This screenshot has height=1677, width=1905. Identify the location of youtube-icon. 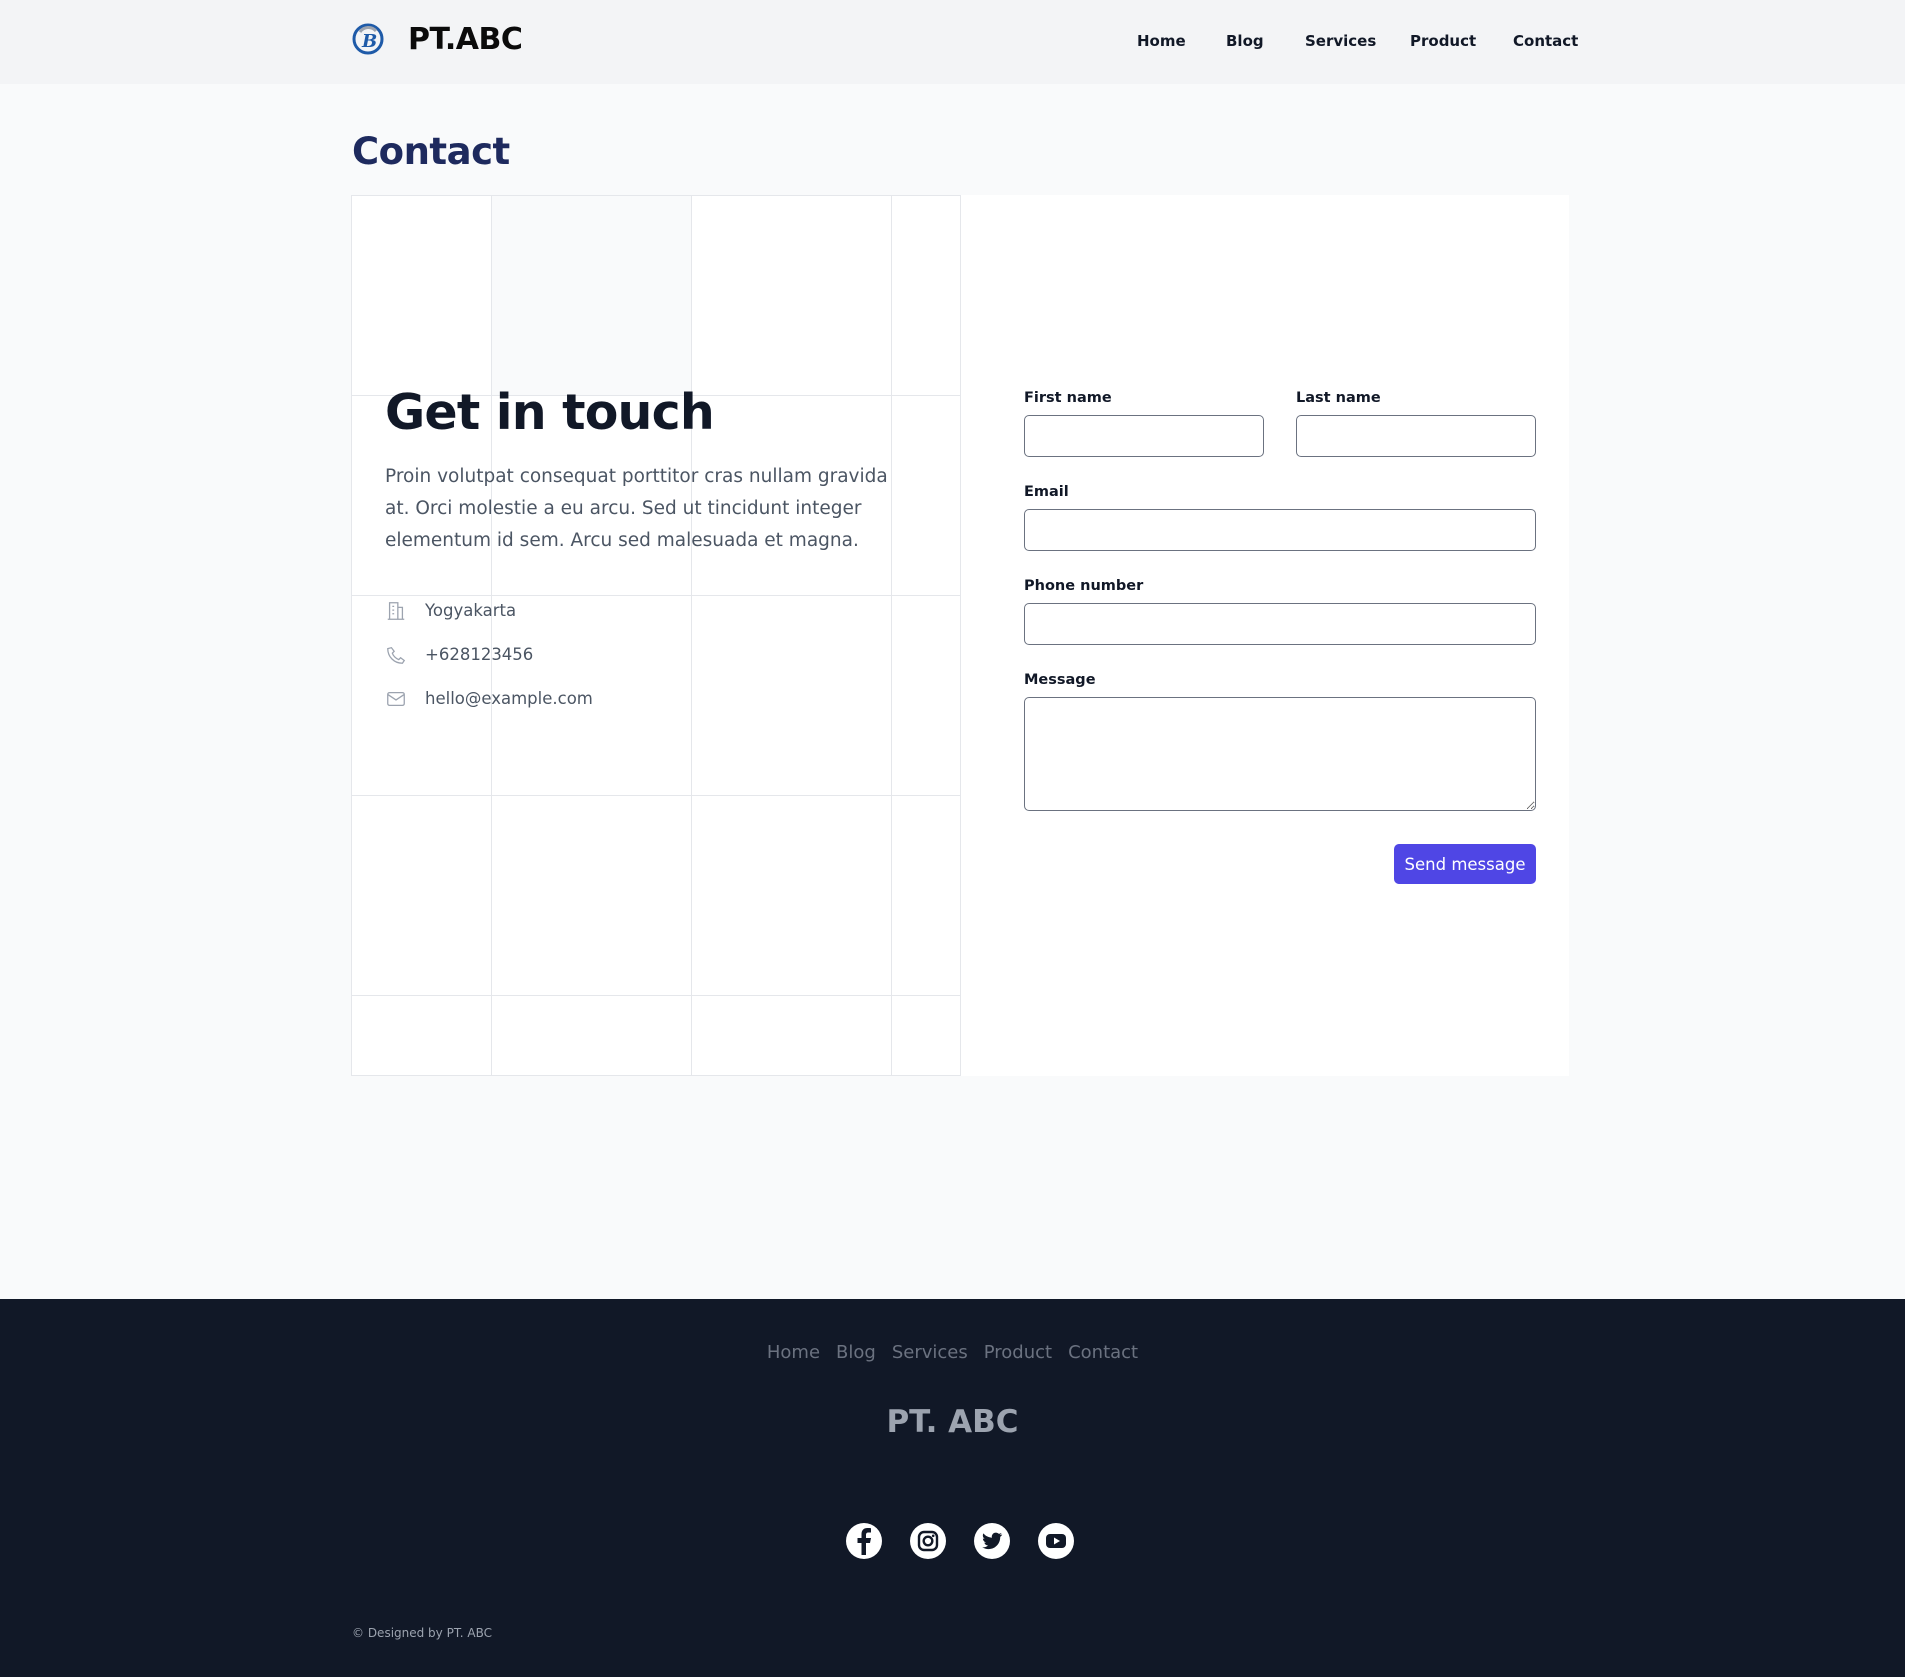
(1056, 1541).